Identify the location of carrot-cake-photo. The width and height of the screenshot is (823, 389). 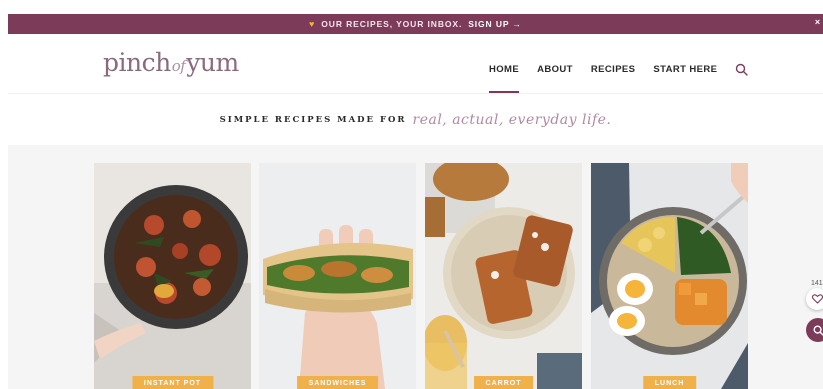
(503, 276).